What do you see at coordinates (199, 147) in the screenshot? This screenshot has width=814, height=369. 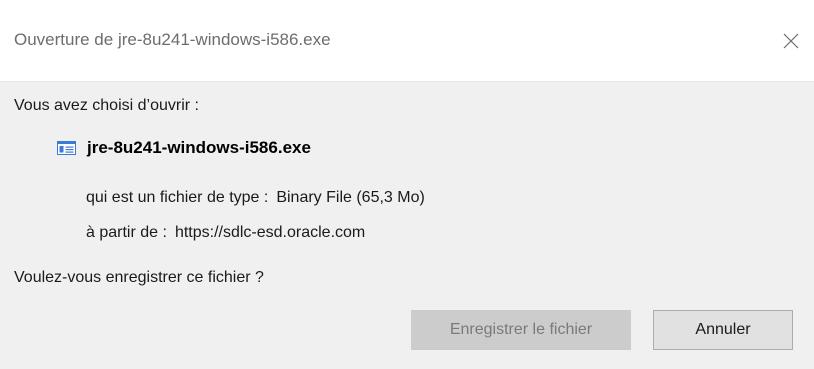 I see `file-name: jre-8u241-windows-i586.exe` at bounding box center [199, 147].